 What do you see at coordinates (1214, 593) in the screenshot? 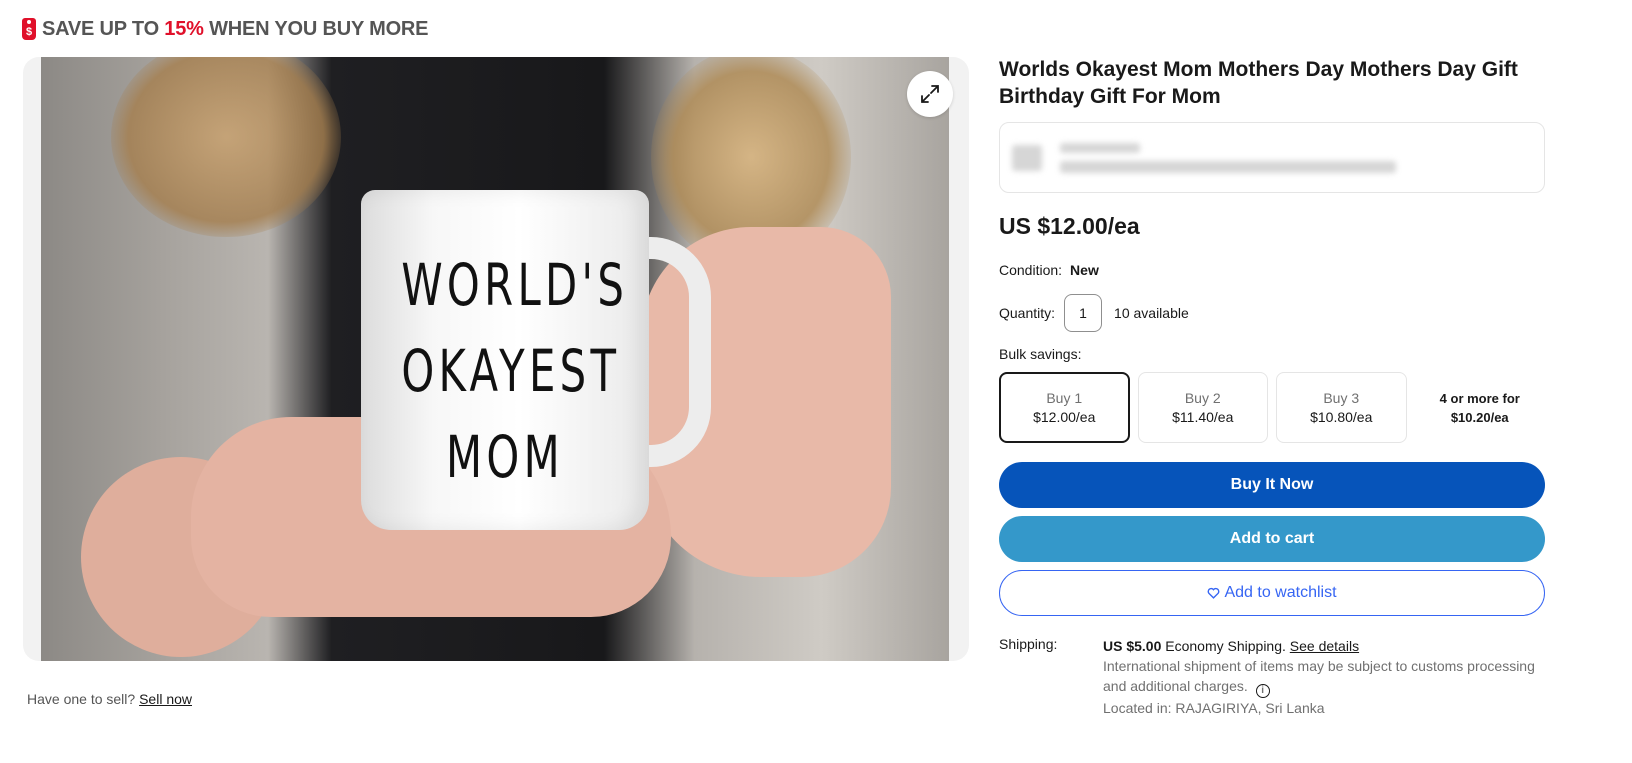
I see `heart-icon` at bounding box center [1214, 593].